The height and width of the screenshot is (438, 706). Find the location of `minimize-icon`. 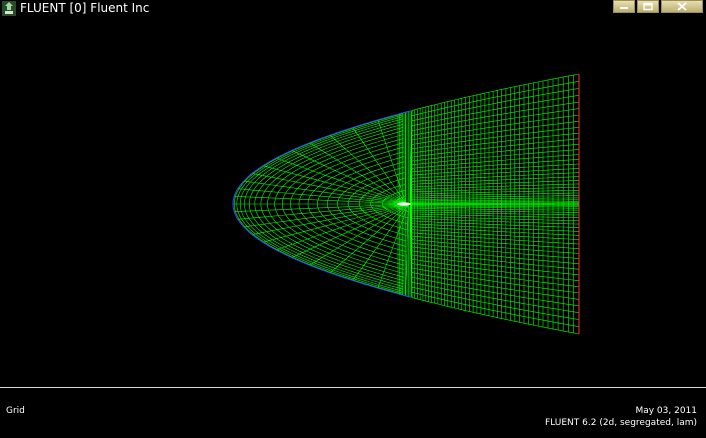

minimize-icon is located at coordinates (624, 8).